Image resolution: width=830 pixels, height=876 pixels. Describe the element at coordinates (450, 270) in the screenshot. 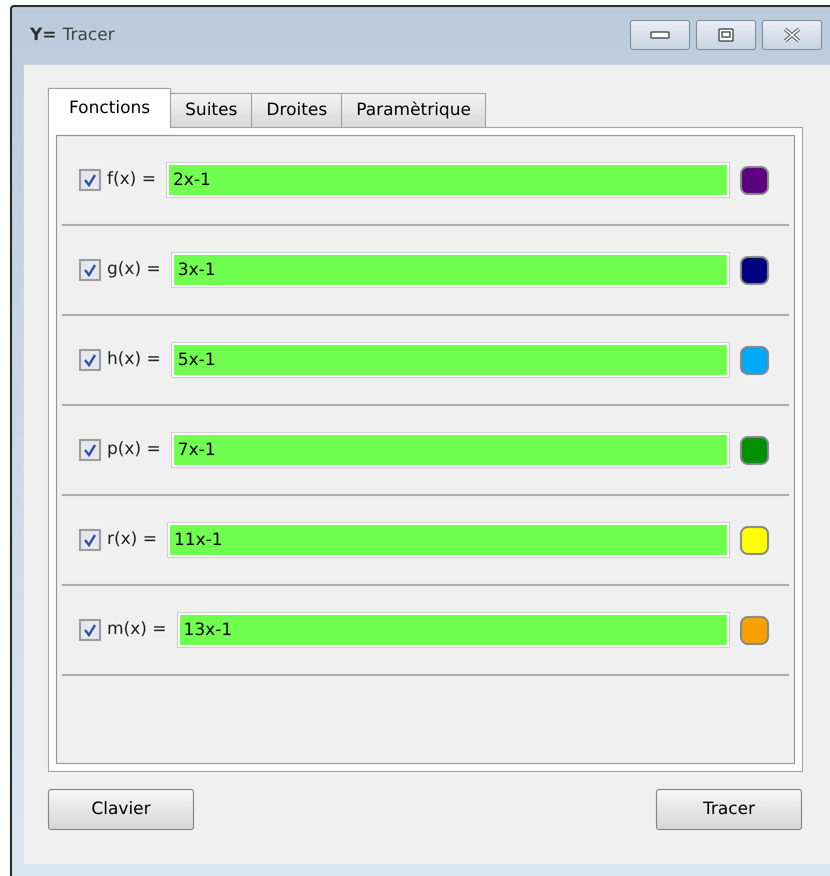

I see `expression-field: 3x-1` at that location.